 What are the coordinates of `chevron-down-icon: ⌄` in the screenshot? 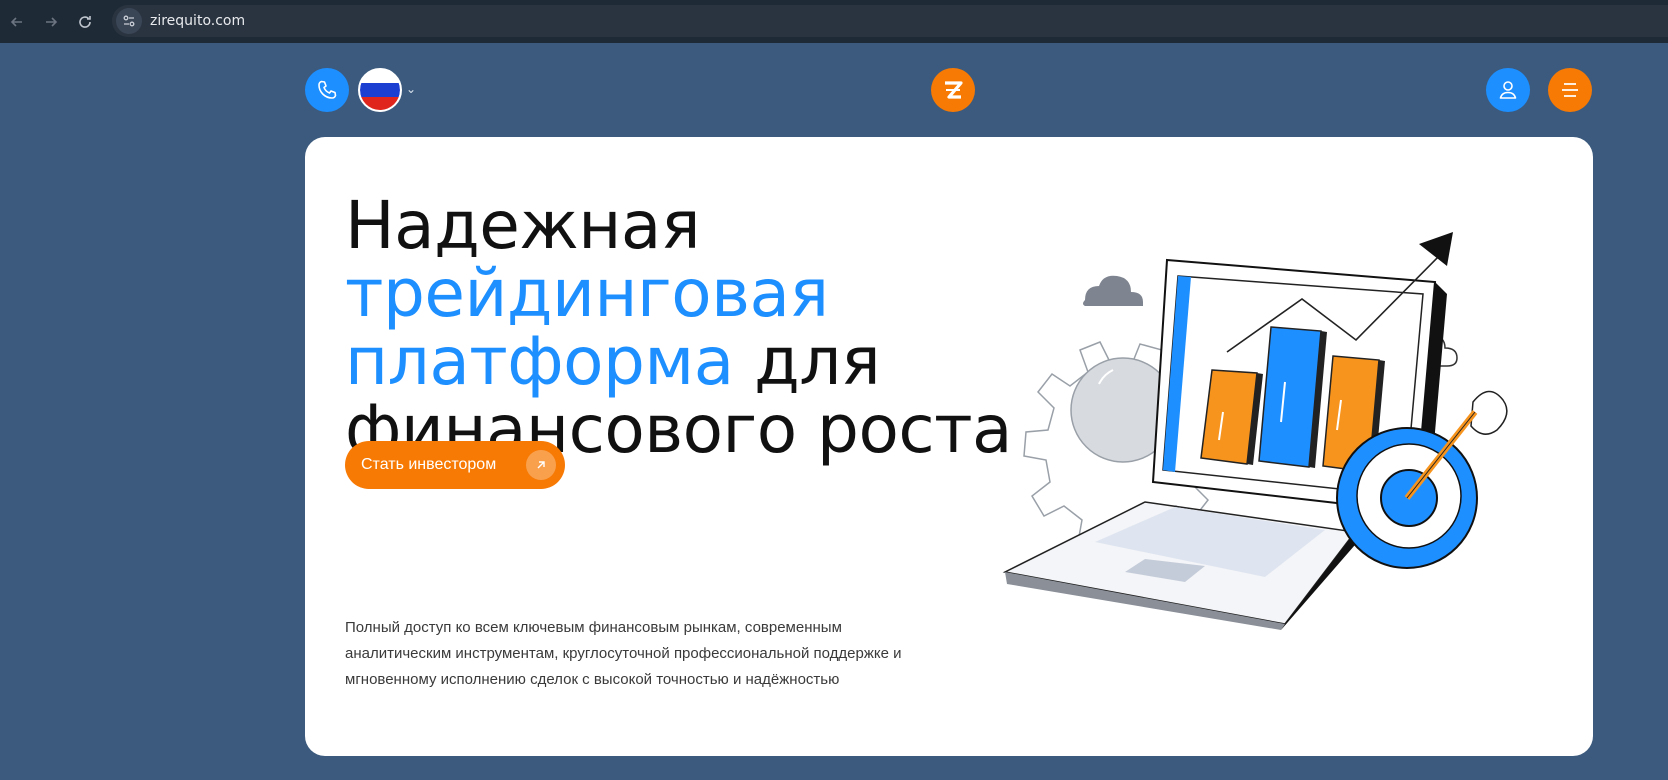 It's located at (411, 89).